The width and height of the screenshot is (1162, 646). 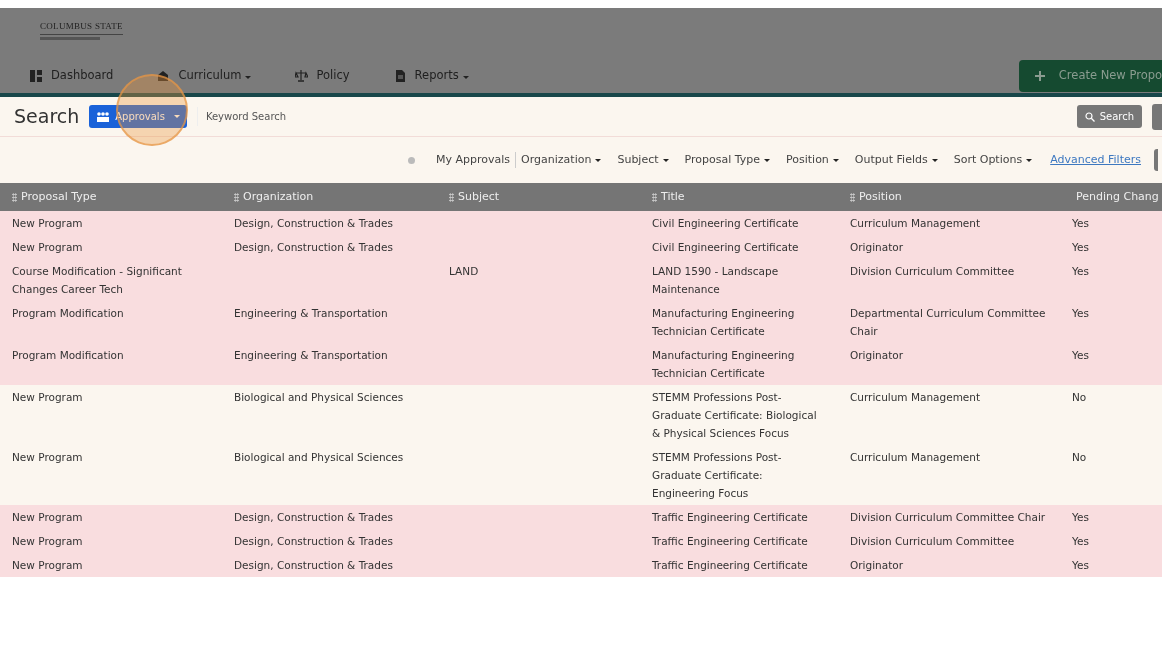 I want to click on college-logo: COLUMBUS STATE, so click(x=81, y=27).